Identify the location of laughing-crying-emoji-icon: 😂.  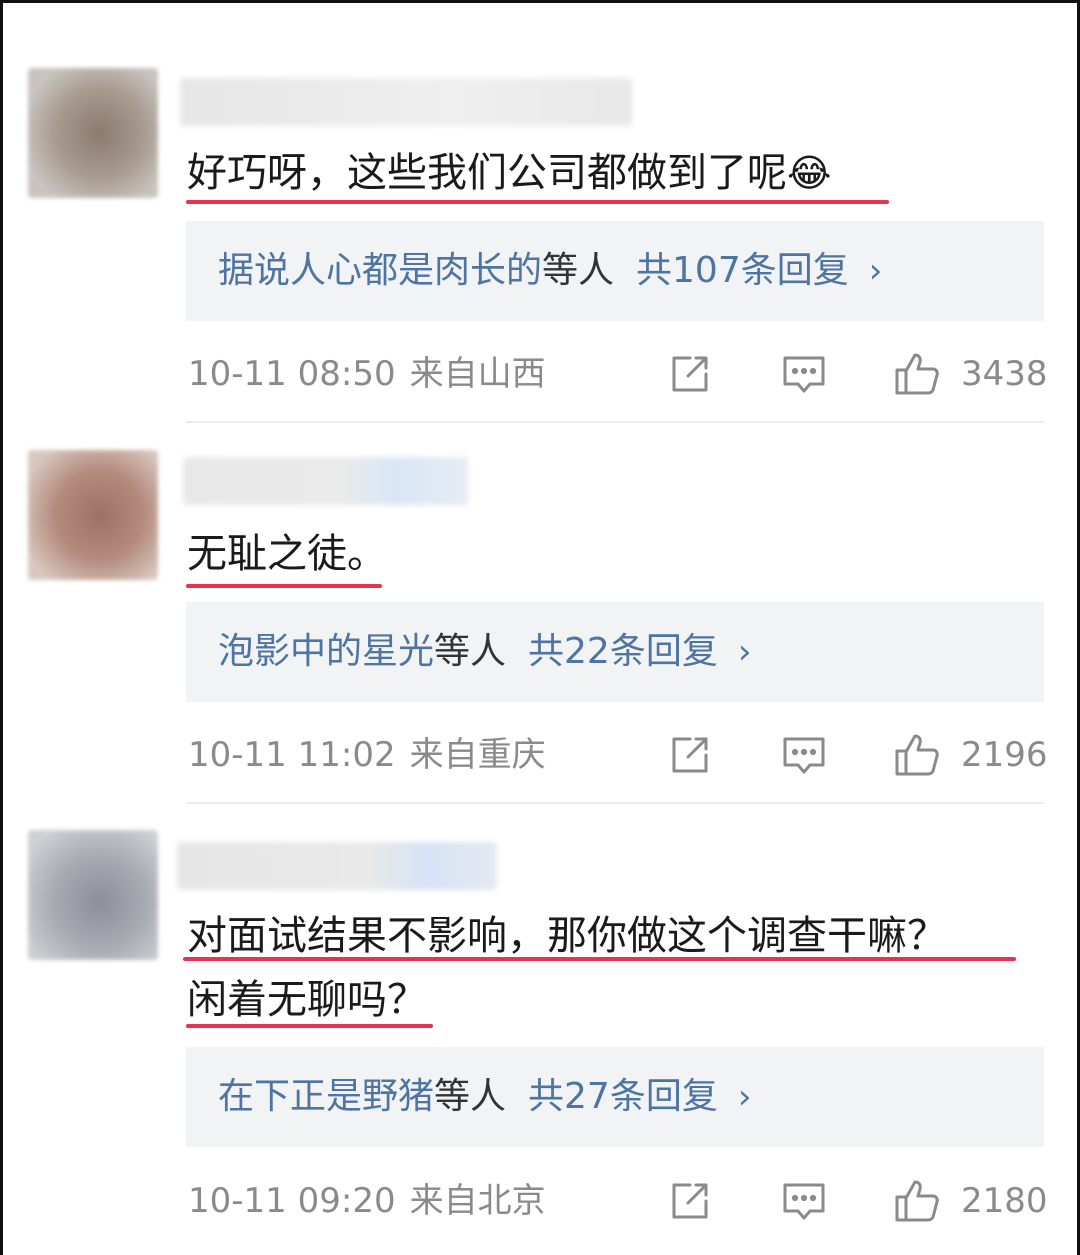
(809, 173).